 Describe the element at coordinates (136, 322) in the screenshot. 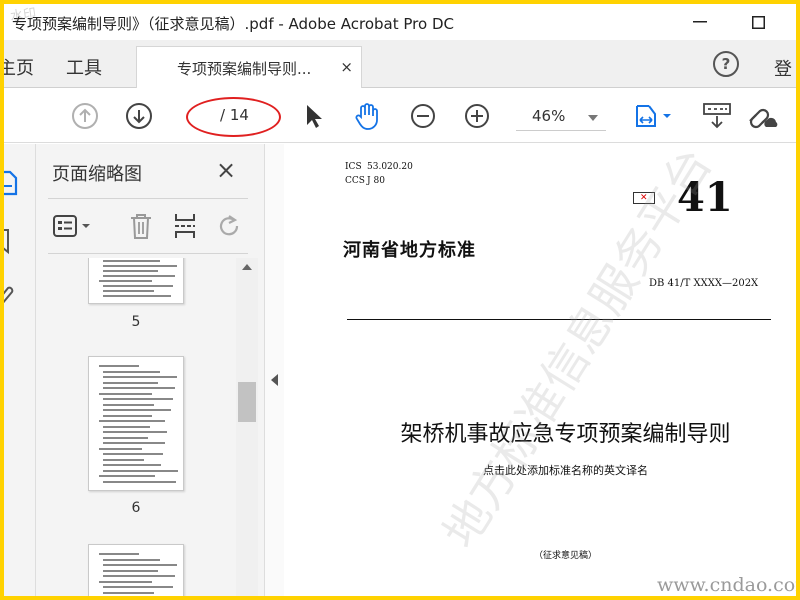

I see `thumbnail-label-5: 5` at that location.